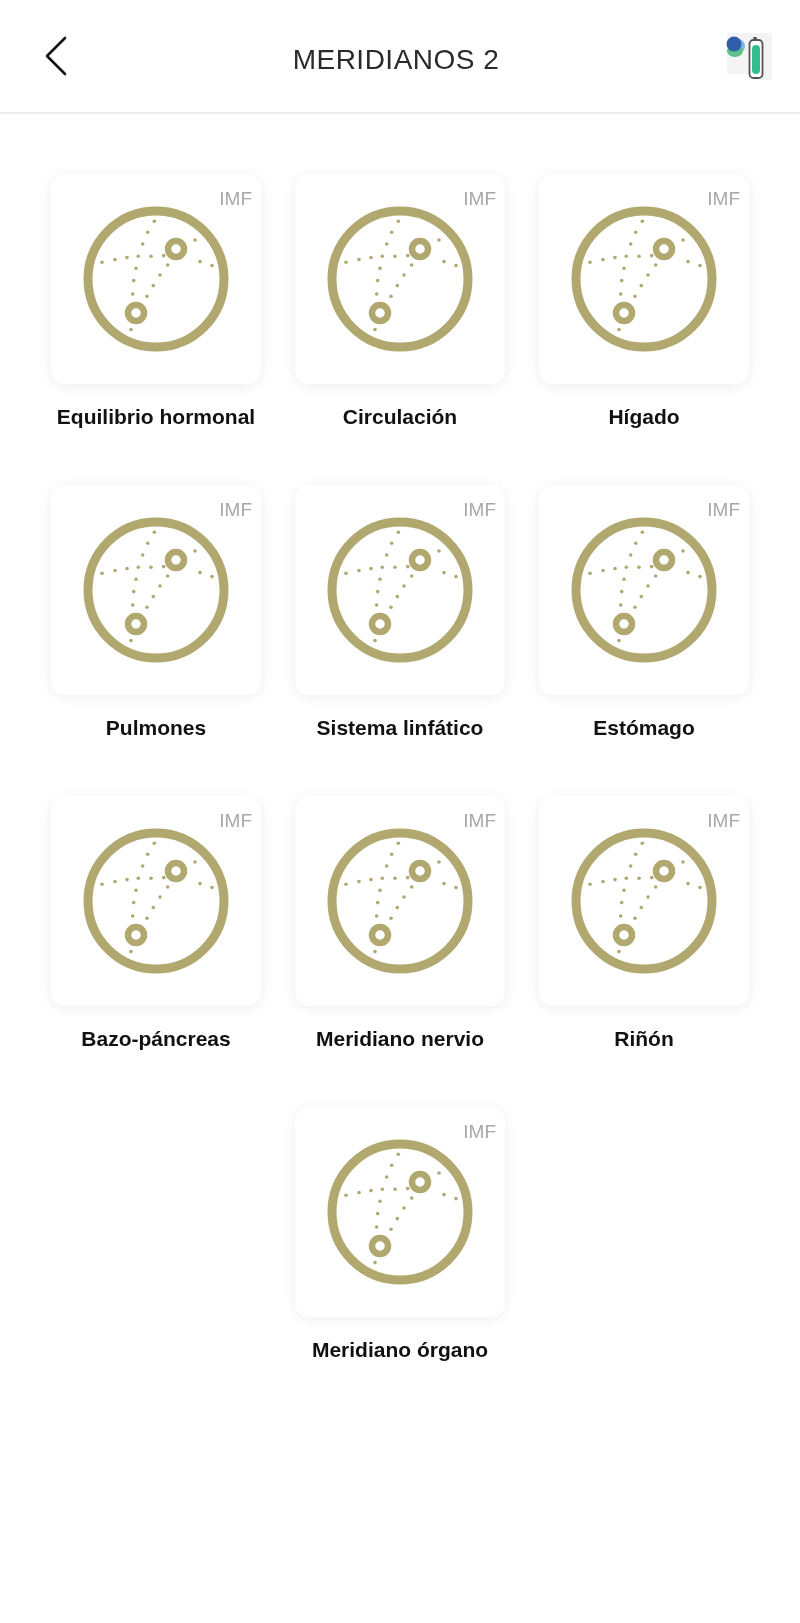  Describe the element at coordinates (156, 417) in the screenshot. I see `program-label: Equilibrio hormonal` at that location.